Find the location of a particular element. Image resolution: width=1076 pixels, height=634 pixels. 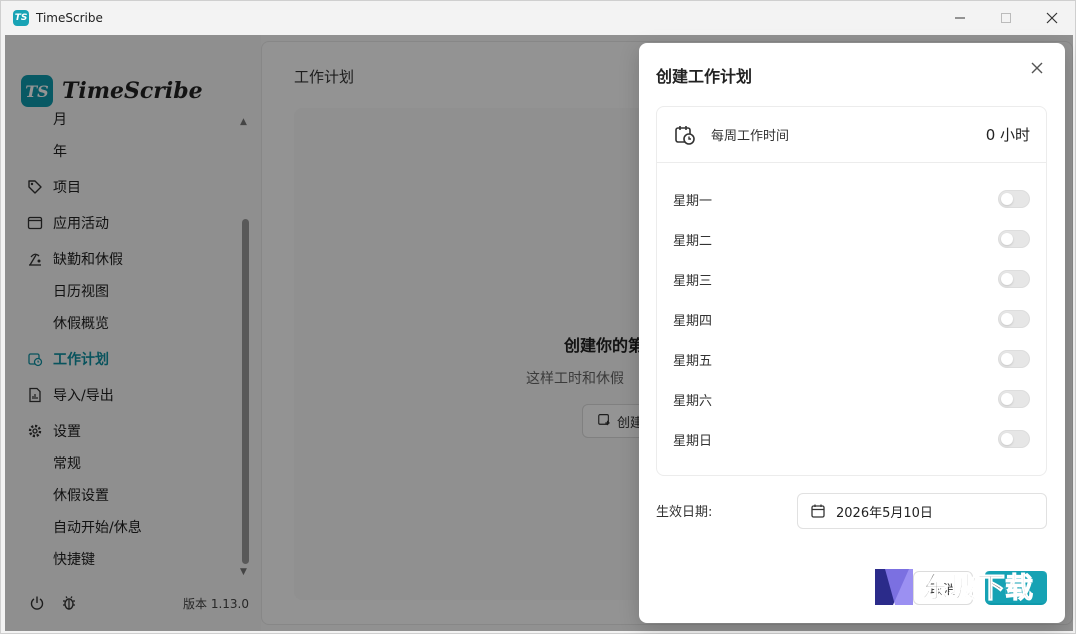

window-title: TimeScribe is located at coordinates (69, 18).